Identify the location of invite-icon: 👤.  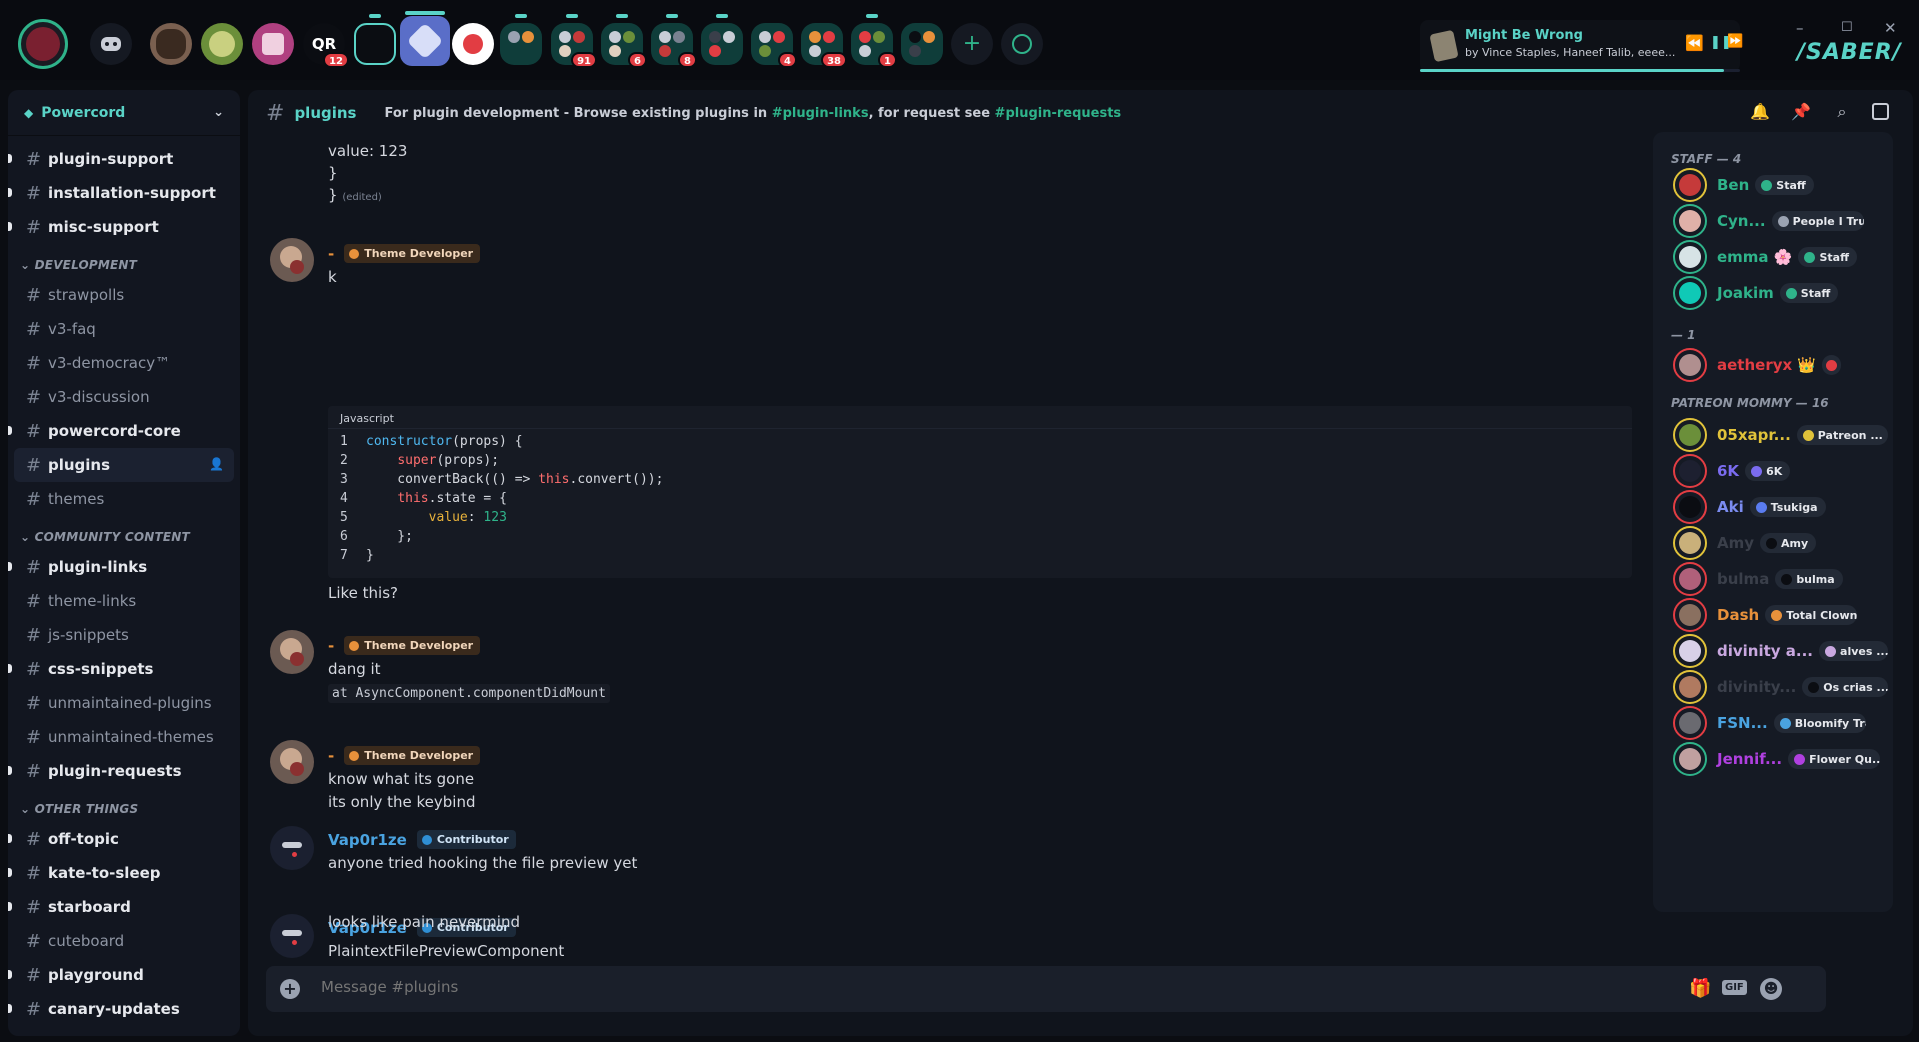
(216, 464).